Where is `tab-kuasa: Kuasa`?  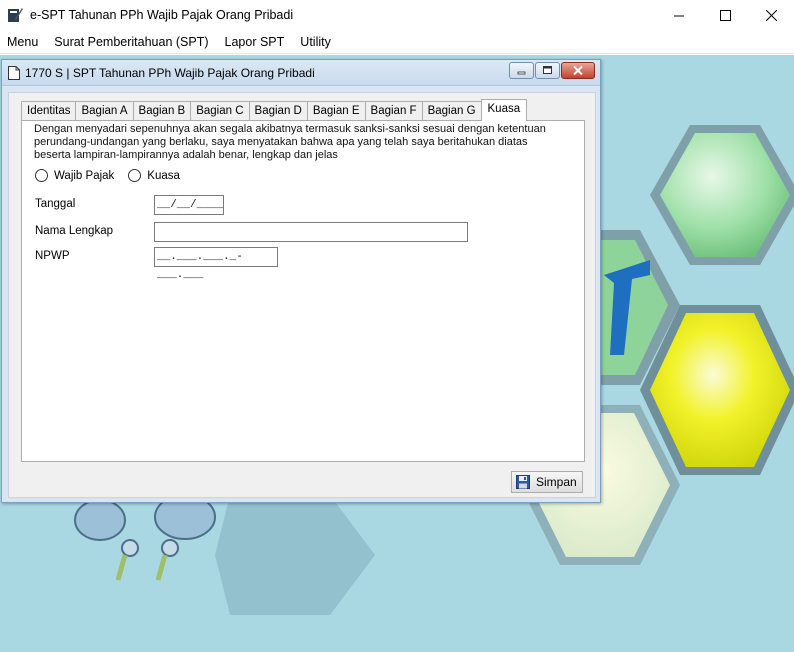 tab-kuasa: Kuasa is located at coordinates (504, 110).